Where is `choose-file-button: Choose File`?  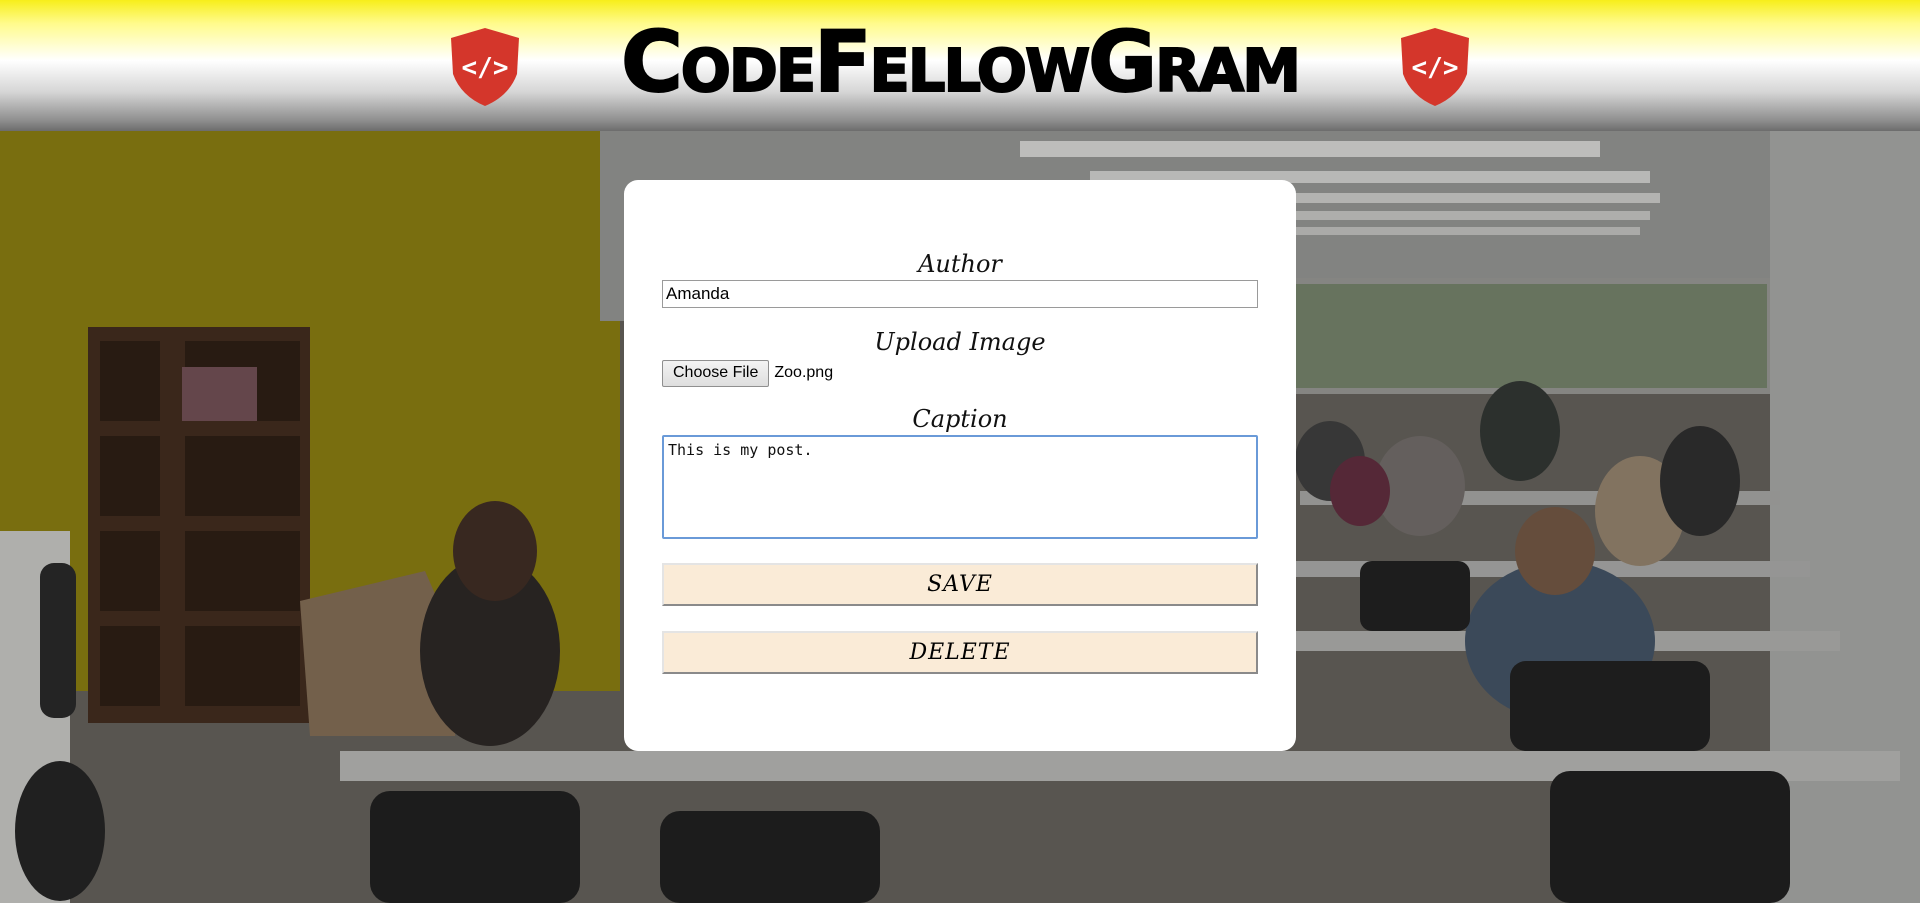
choose-file-button: Choose File is located at coordinates (716, 373).